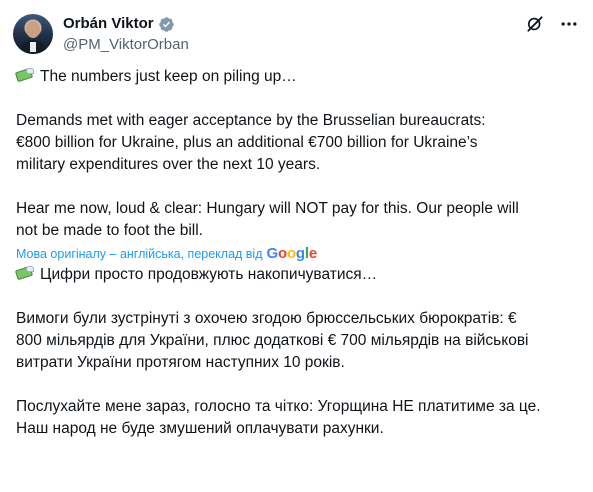 Image resolution: width=593 pixels, height=492 pixels. I want to click on author-name-row: Orbán Viktor, so click(119, 24).